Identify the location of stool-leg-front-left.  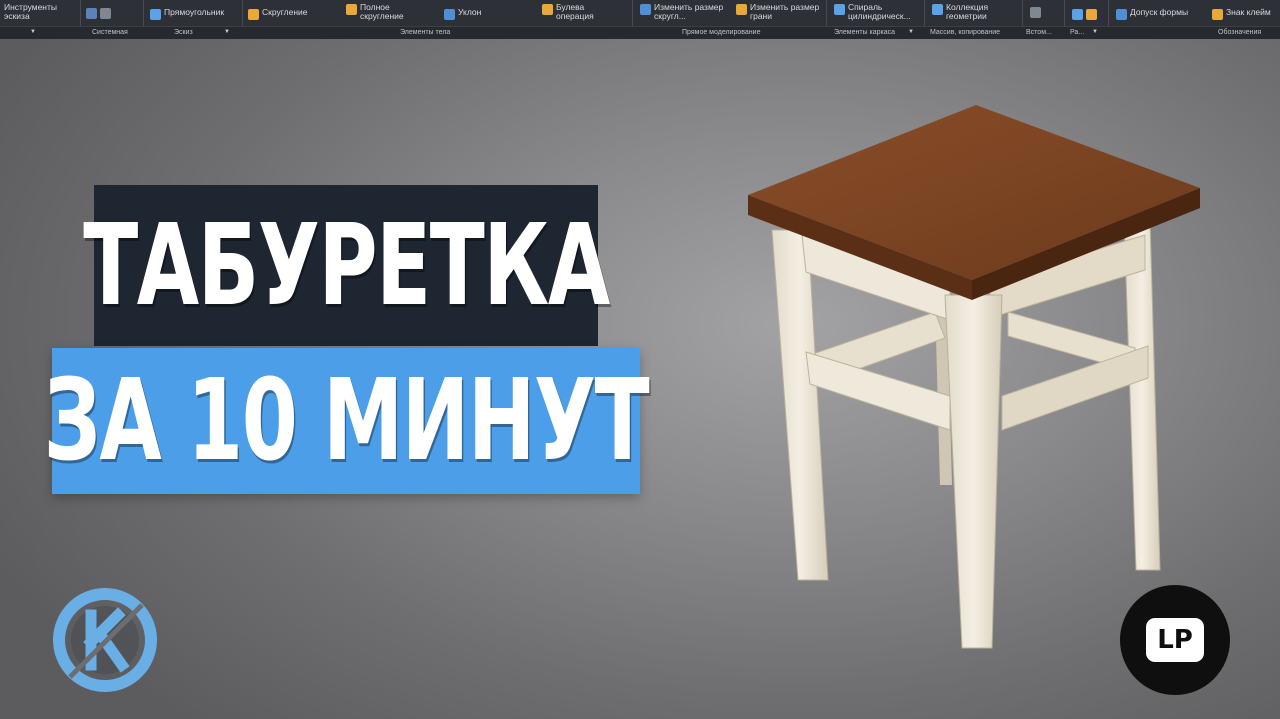
(800, 405).